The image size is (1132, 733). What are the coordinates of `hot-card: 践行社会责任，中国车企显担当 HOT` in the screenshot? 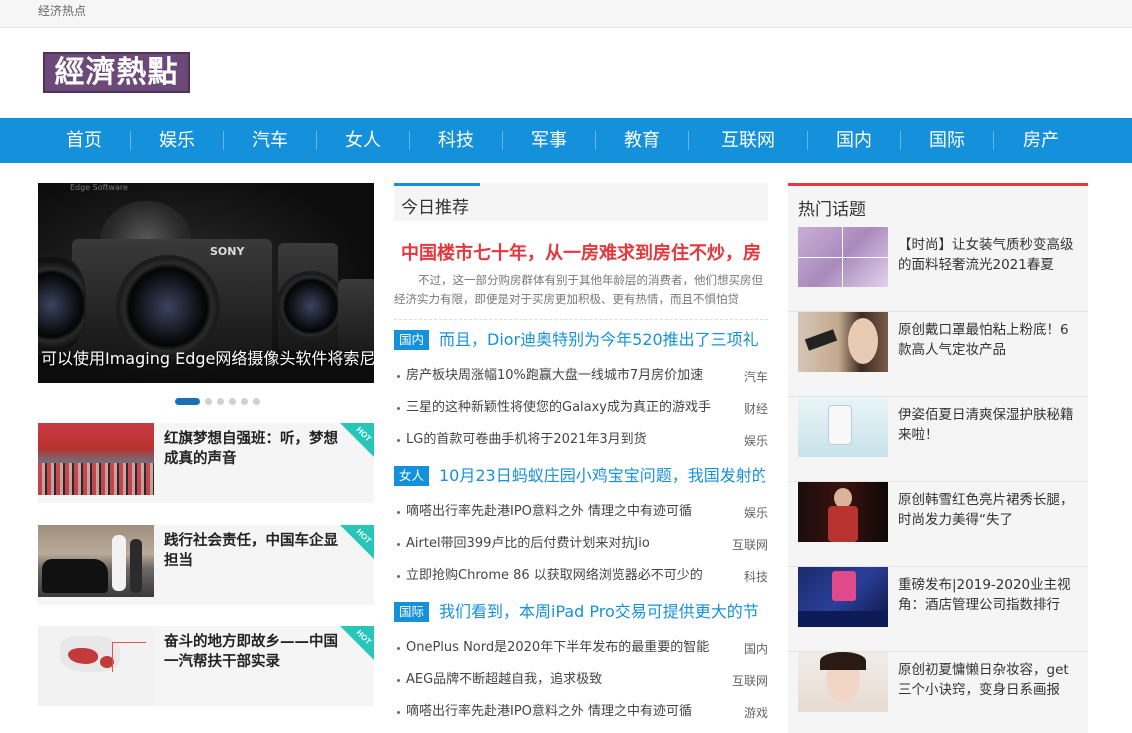 It's located at (206, 565).